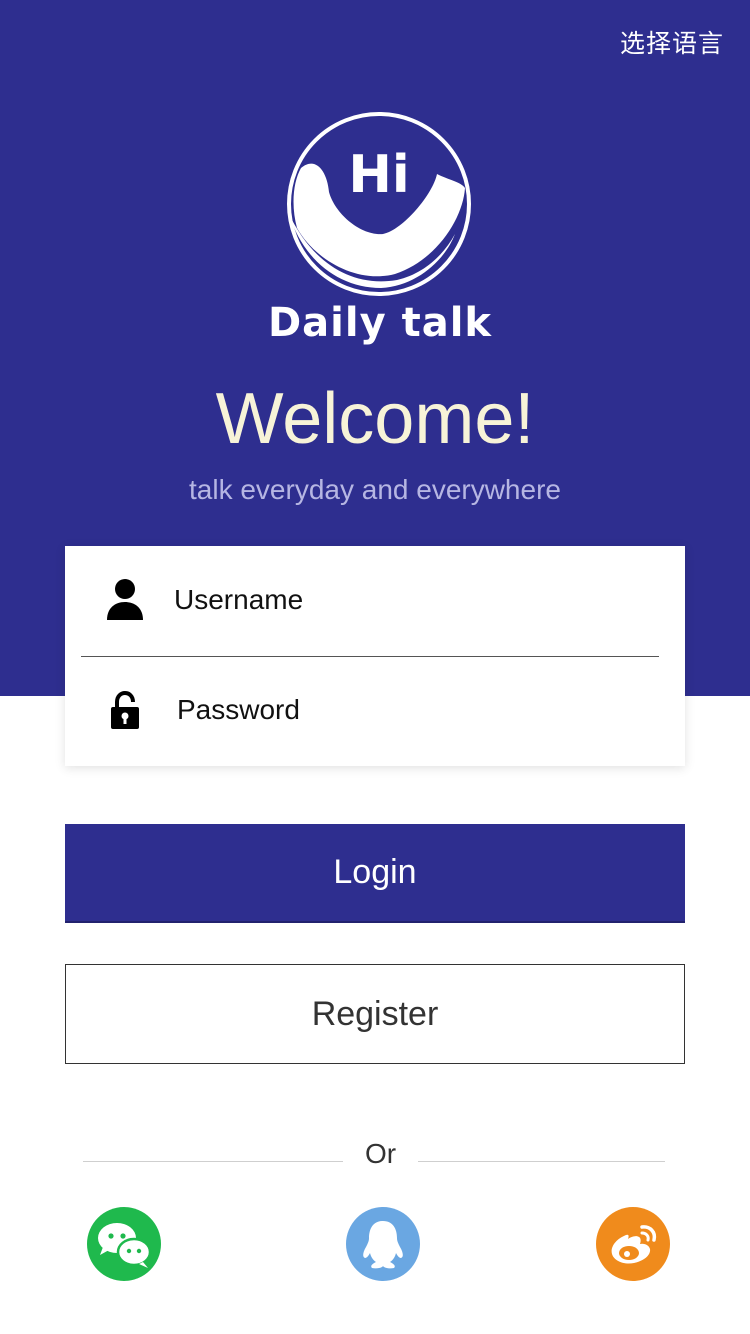 Image resolution: width=750 pixels, height=1334 pixels. What do you see at coordinates (375, 873) in the screenshot?
I see `login-button: Login` at bounding box center [375, 873].